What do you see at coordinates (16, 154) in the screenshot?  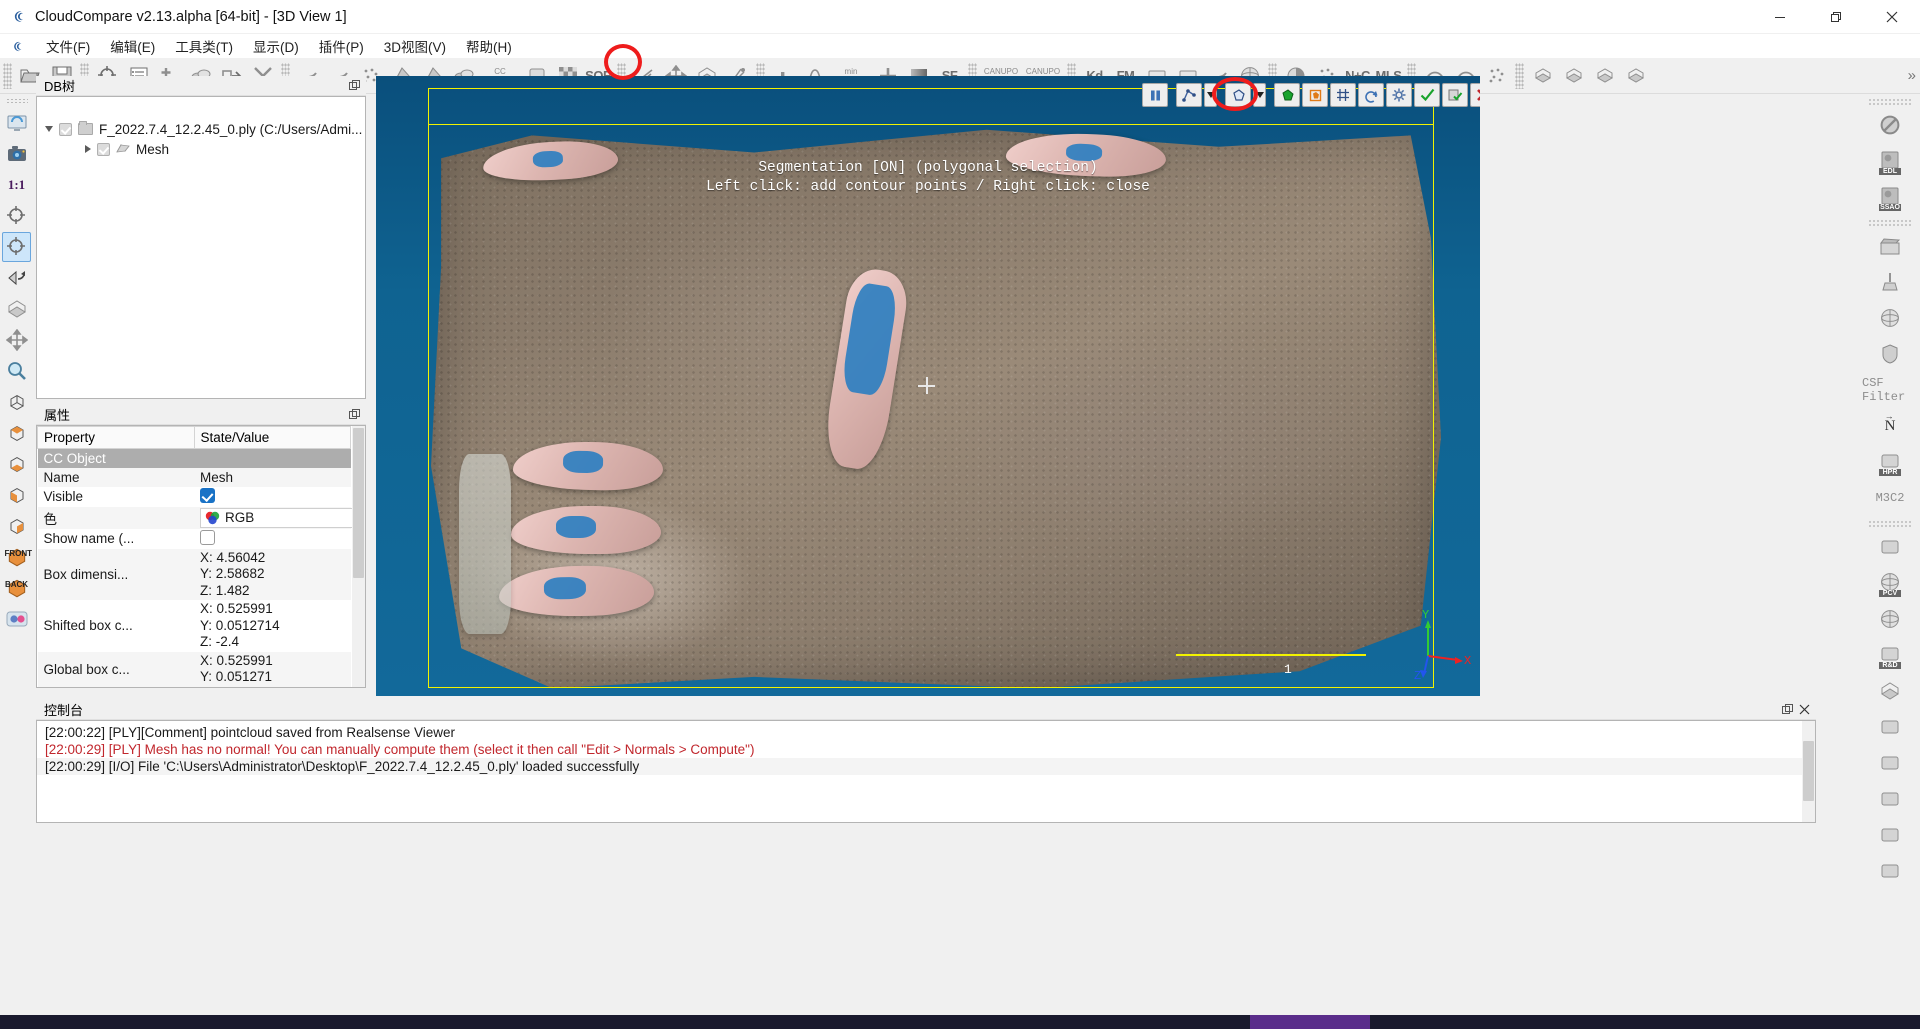 I see `snapshot-button` at bounding box center [16, 154].